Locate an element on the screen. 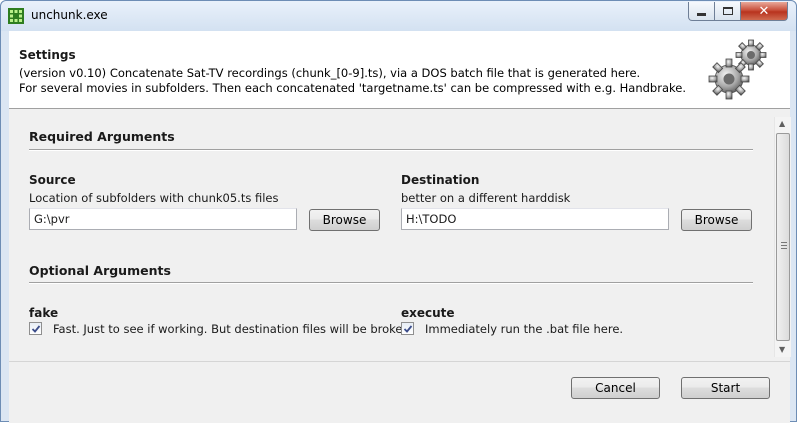 The width and height of the screenshot is (797, 423). close-icon: ✕ is located at coordinates (764, 11).